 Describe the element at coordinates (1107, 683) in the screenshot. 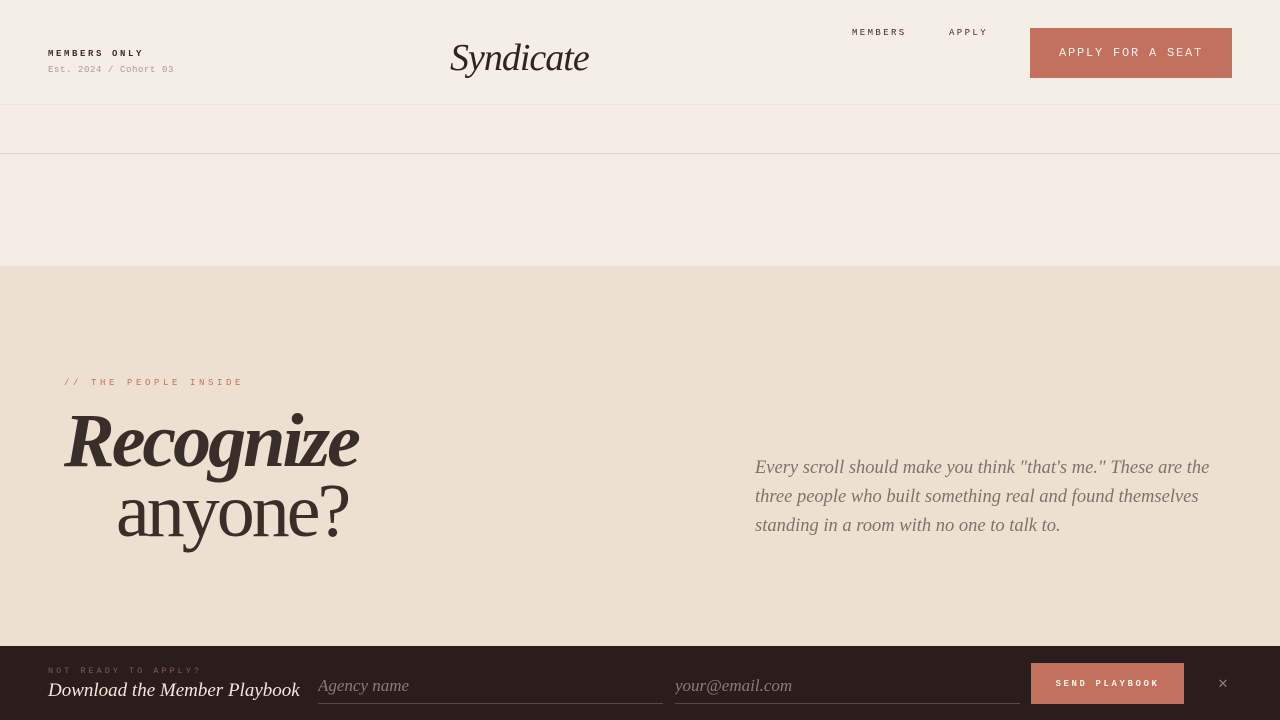

I see `send-playbook-button: SEND PLAYBOOK` at that location.